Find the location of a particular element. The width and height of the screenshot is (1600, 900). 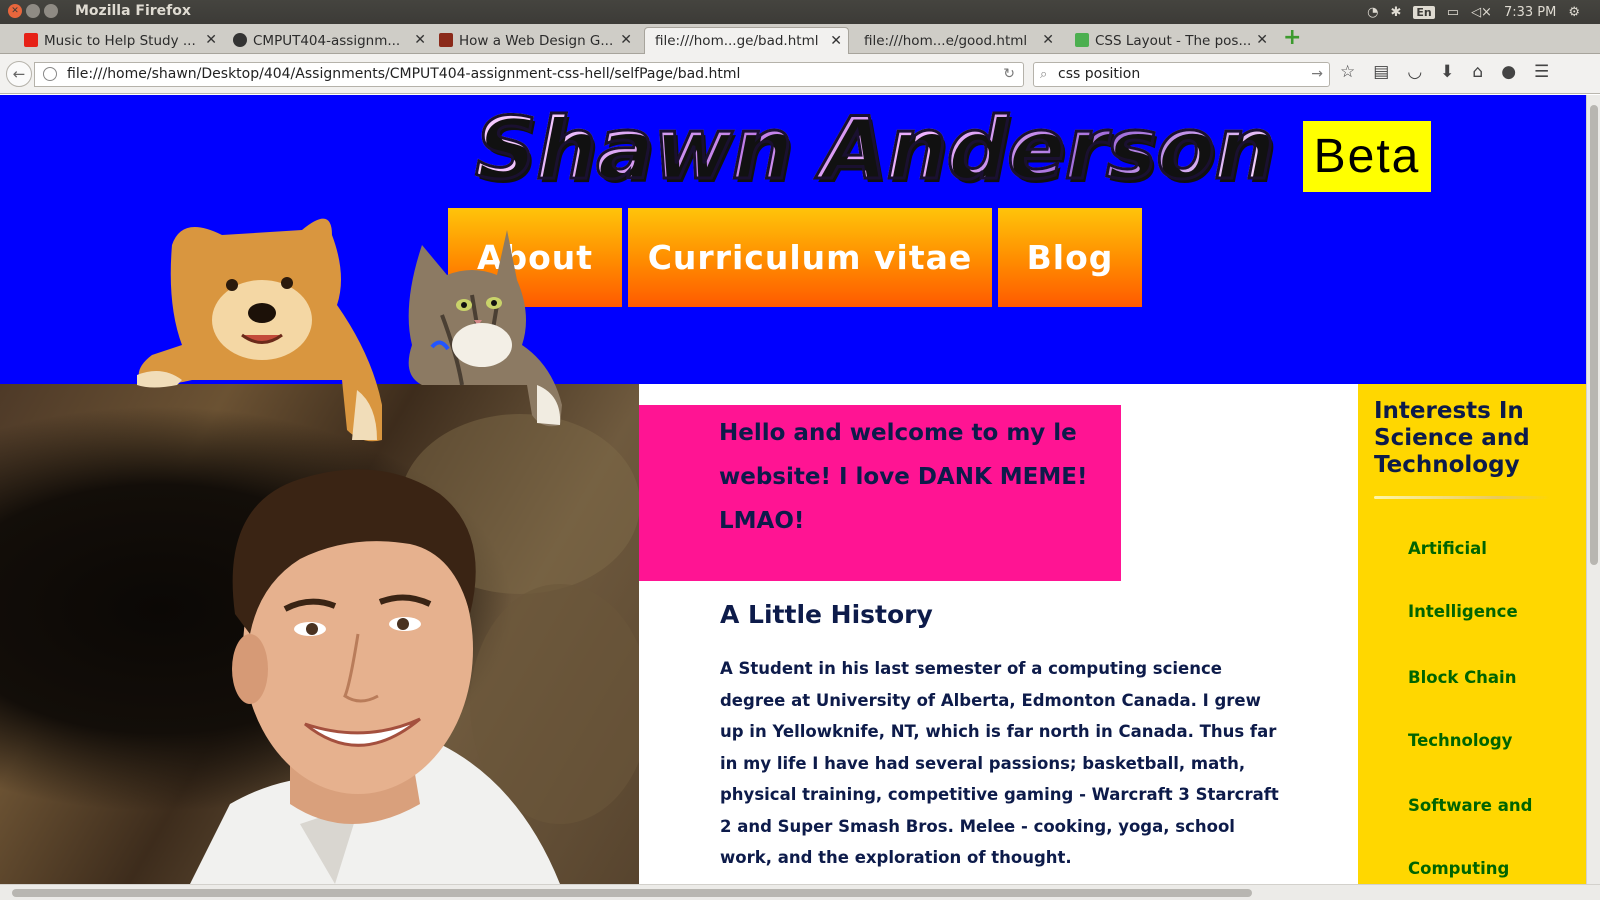

new-tab-plus-icon: + is located at coordinates (1292, 38).